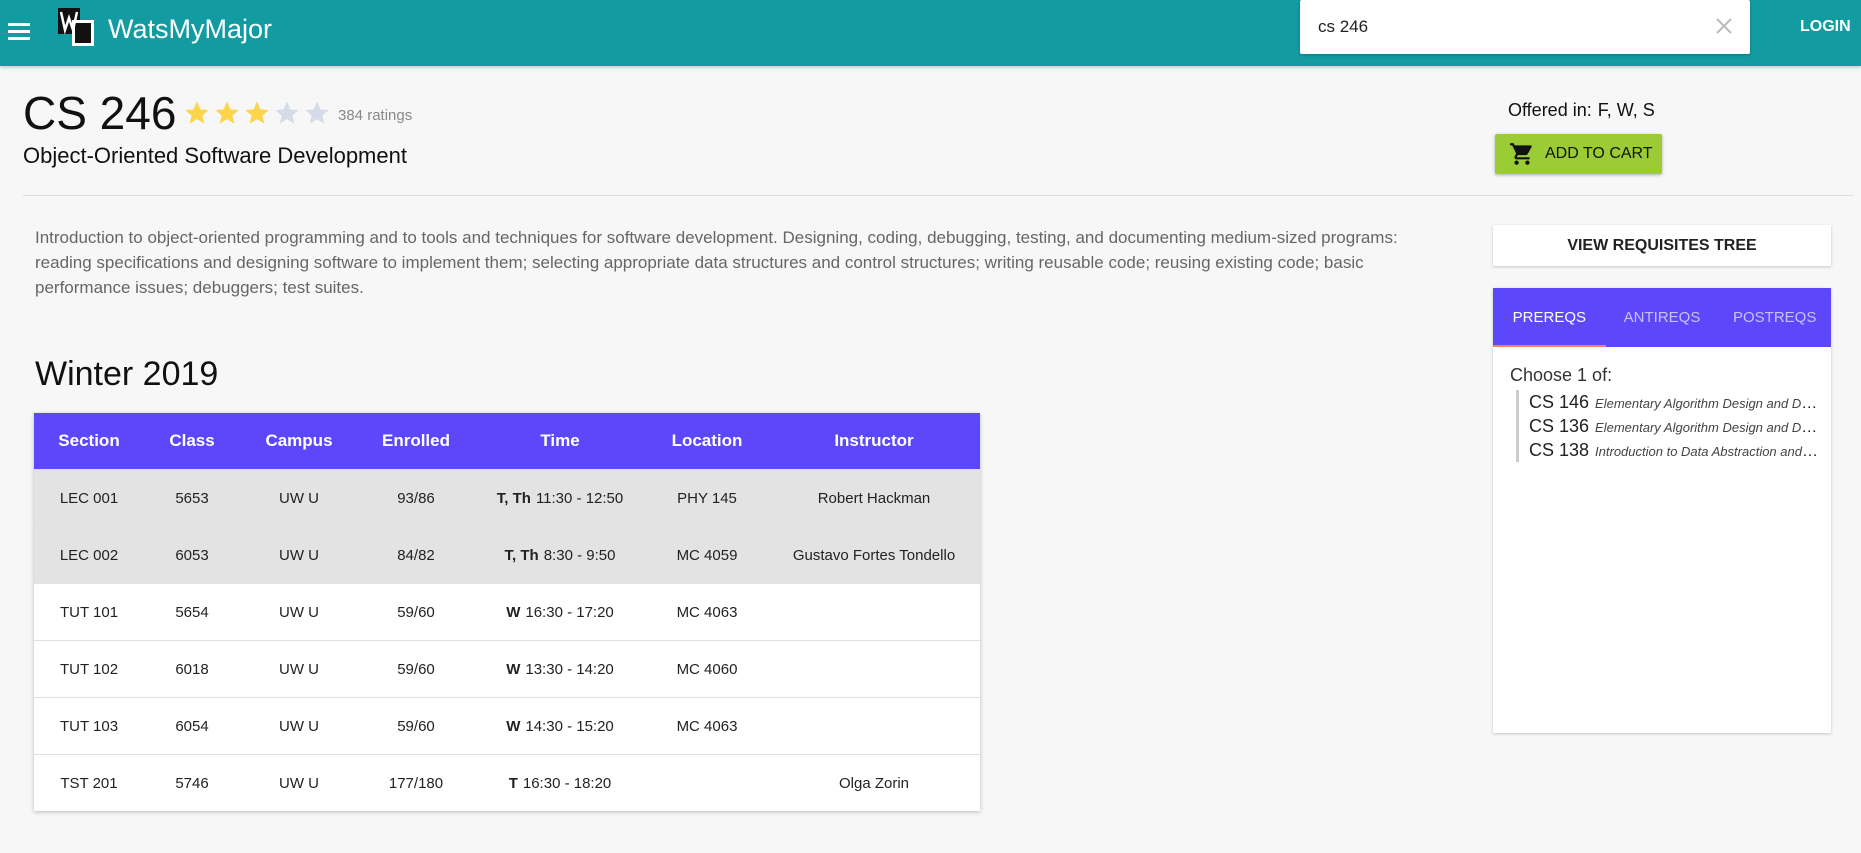 This screenshot has height=853, width=1861. I want to click on cell-location: PHY 145, so click(707, 498).